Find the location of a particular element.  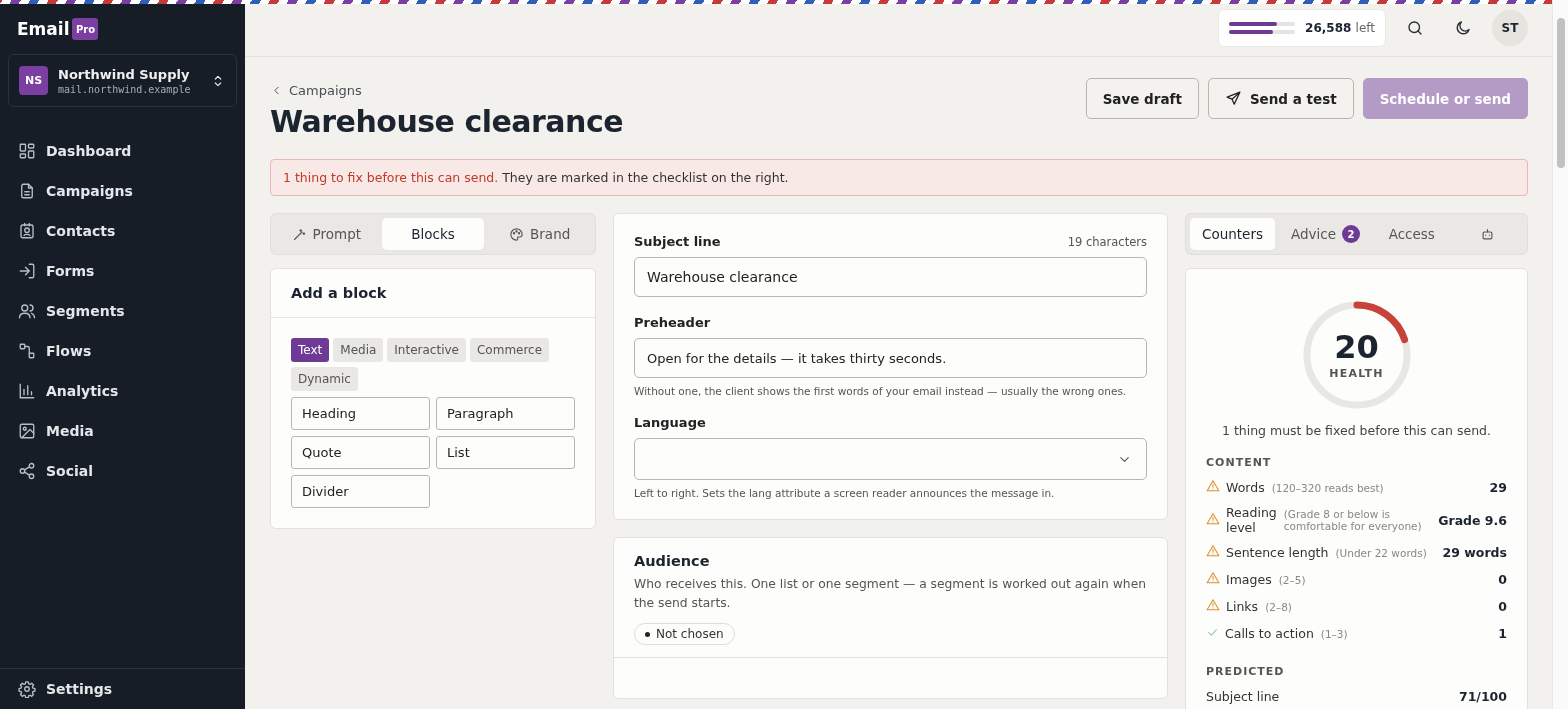

section-title: Audience is located at coordinates (672, 561).